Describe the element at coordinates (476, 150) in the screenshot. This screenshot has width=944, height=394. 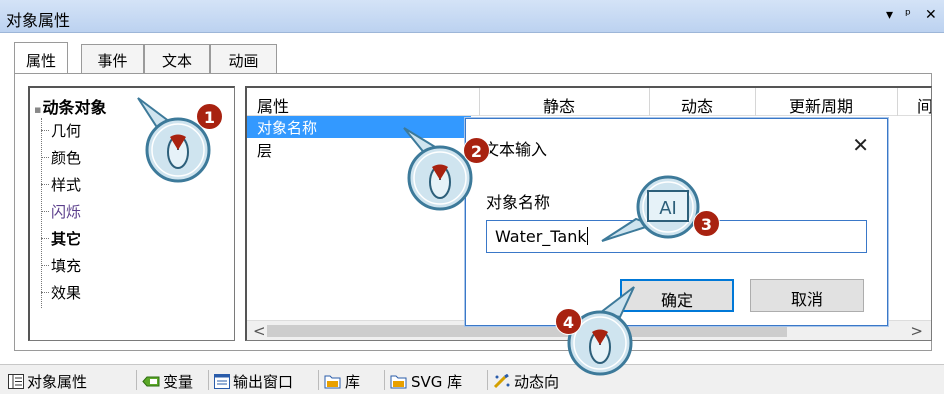
I see `step-badge: 2` at that location.